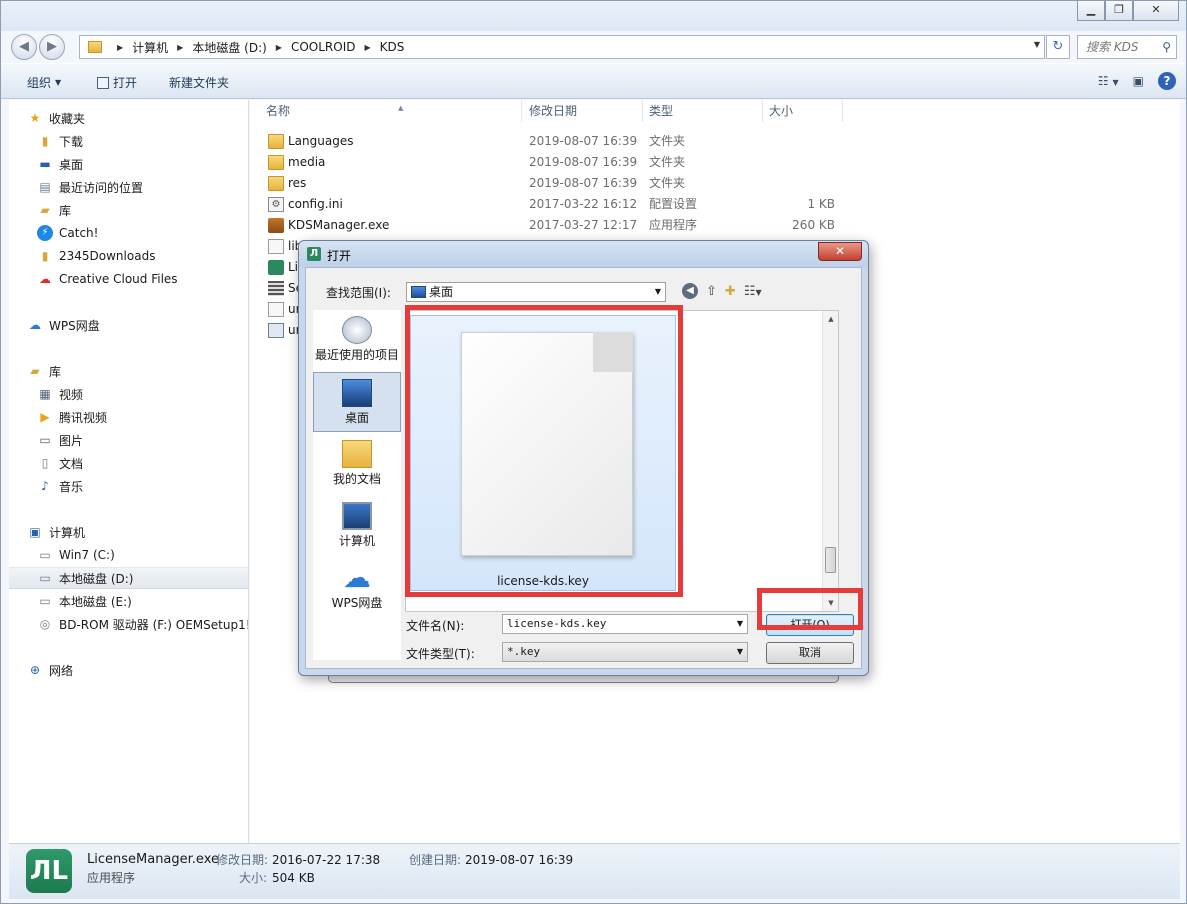 This screenshot has height=904, width=1187. Describe the element at coordinates (128, 578) in the screenshot. I see `nav-item-drive-d: ▭ 本地磁盘 (D:)` at that location.